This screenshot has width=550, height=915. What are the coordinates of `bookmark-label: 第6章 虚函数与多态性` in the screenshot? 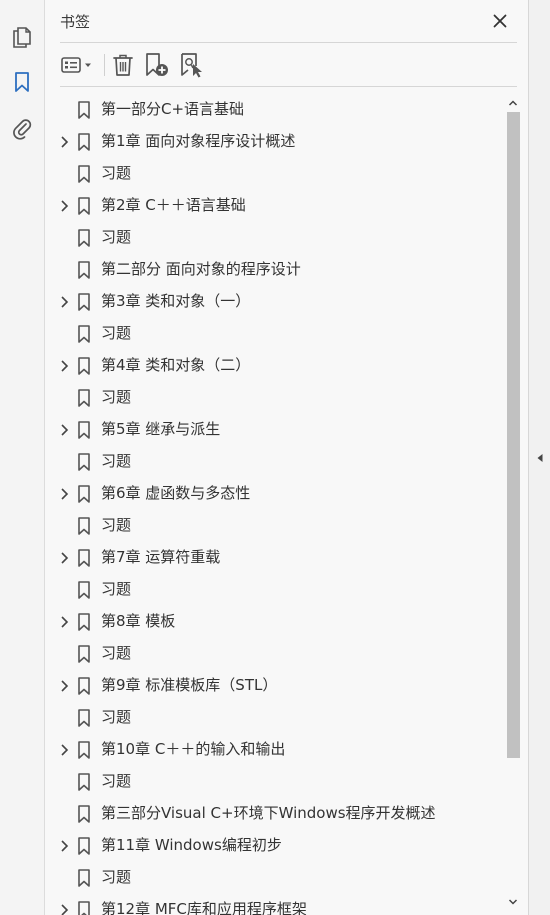 It's located at (176, 493).